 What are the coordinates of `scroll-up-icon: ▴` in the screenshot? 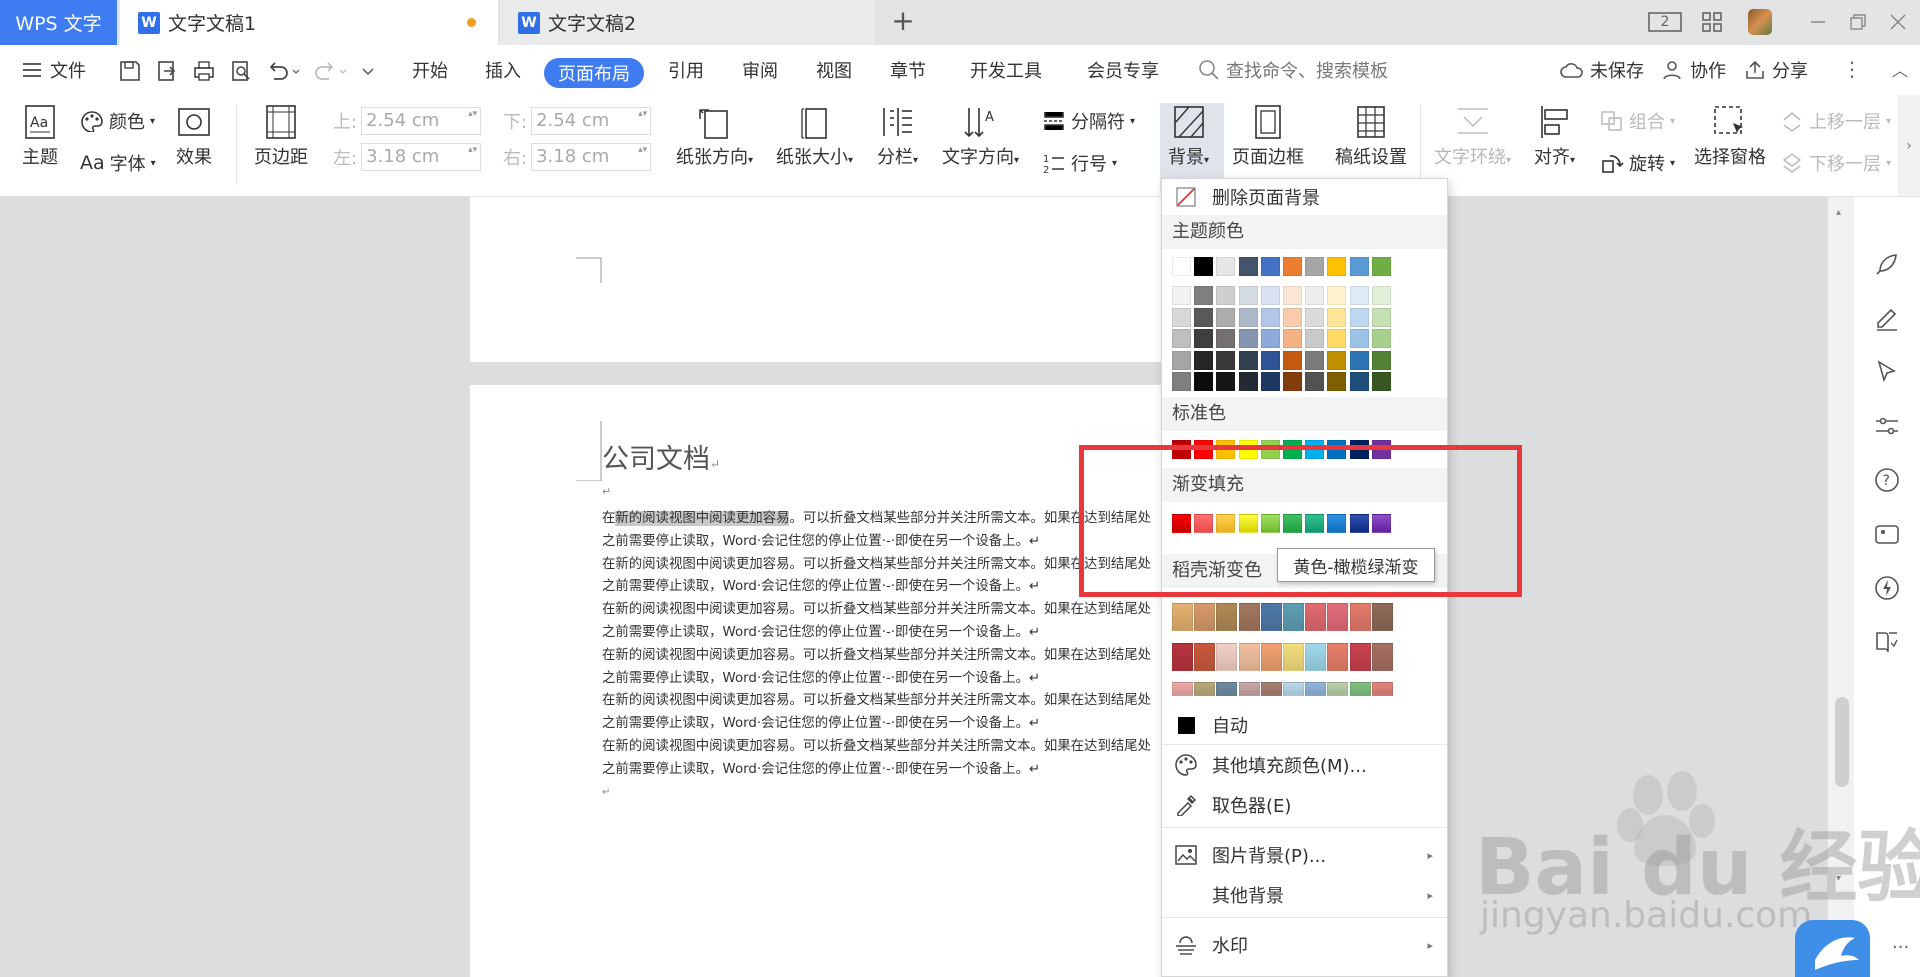 It's located at (1838, 212).